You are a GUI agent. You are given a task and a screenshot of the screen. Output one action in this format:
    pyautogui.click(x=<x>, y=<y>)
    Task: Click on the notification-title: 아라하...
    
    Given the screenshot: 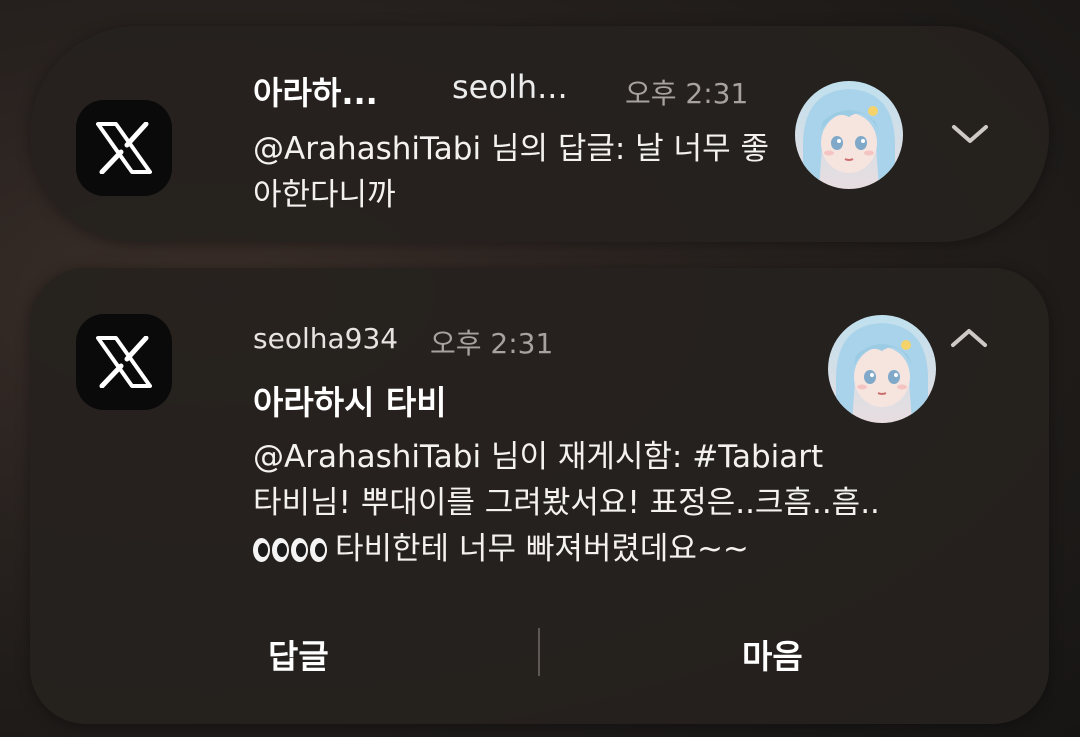 What is the action you would take?
    pyautogui.click(x=315, y=93)
    